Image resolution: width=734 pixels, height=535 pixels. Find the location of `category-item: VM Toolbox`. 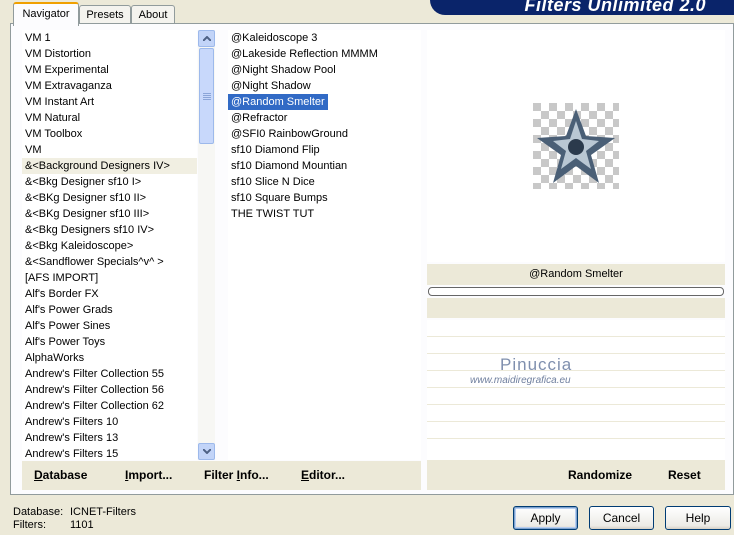

category-item: VM Toolbox is located at coordinates (109, 134).